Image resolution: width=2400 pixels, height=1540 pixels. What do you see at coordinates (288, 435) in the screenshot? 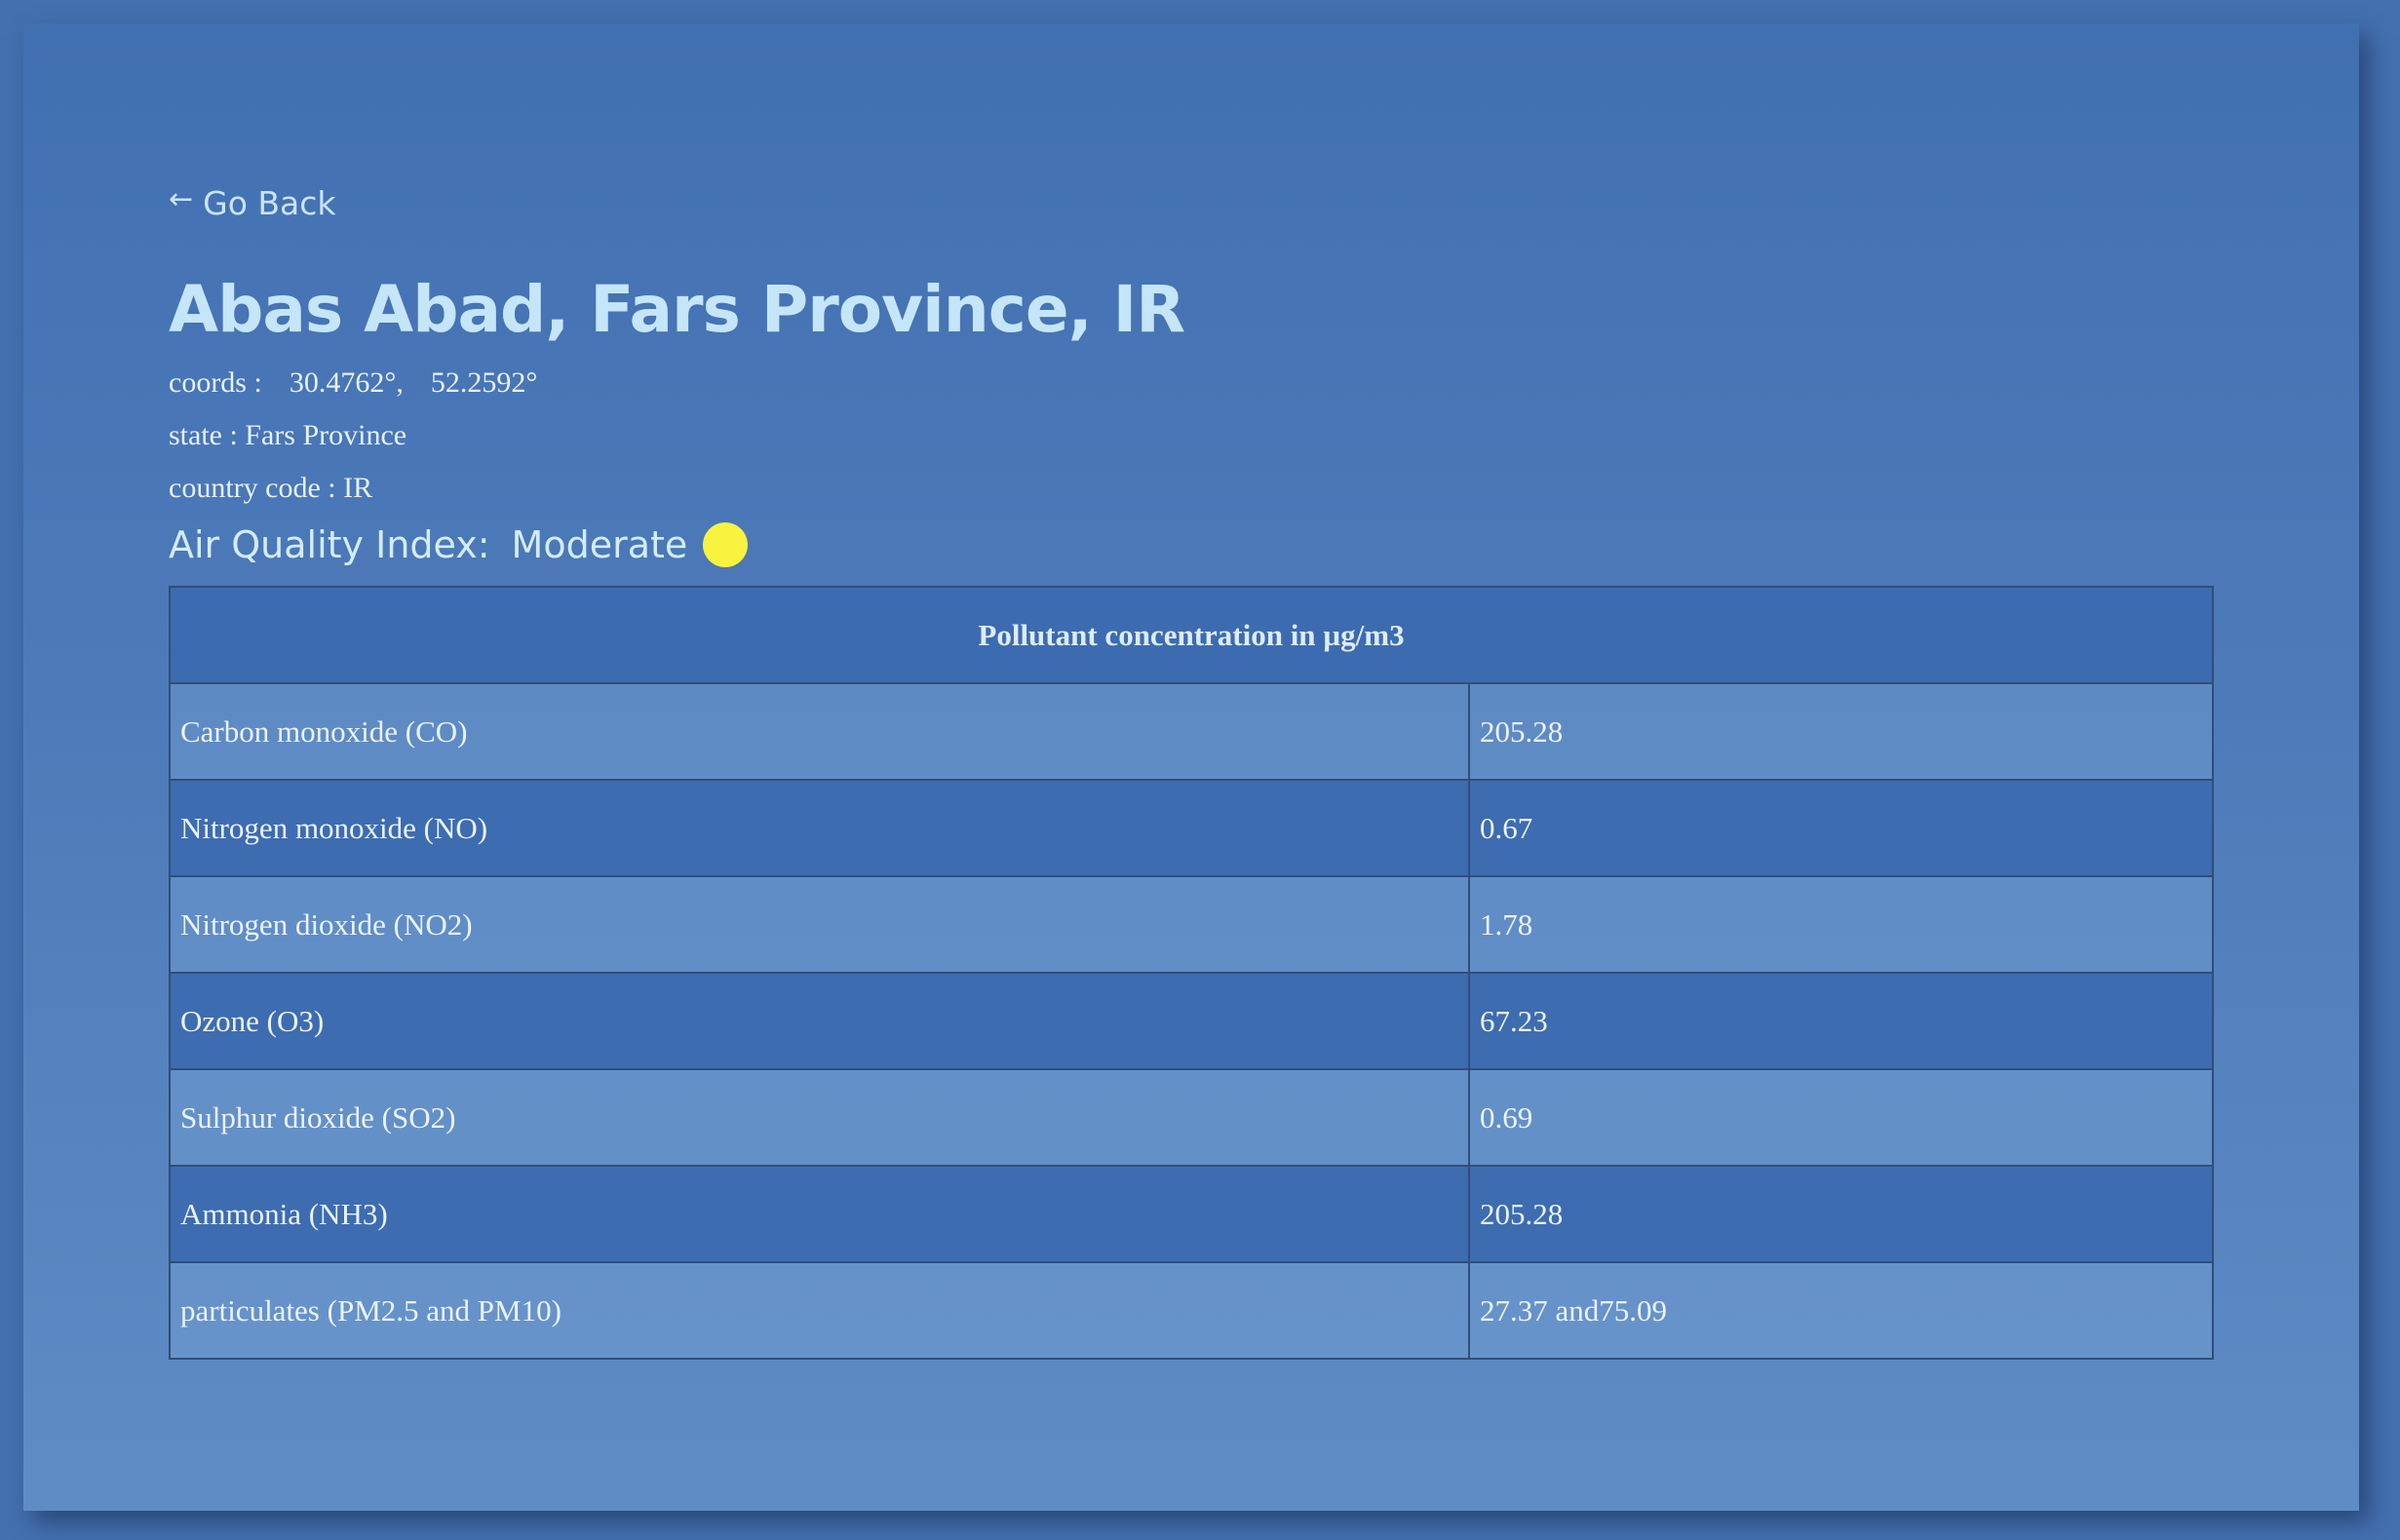
I see `state-line: state : Fars Province` at bounding box center [288, 435].